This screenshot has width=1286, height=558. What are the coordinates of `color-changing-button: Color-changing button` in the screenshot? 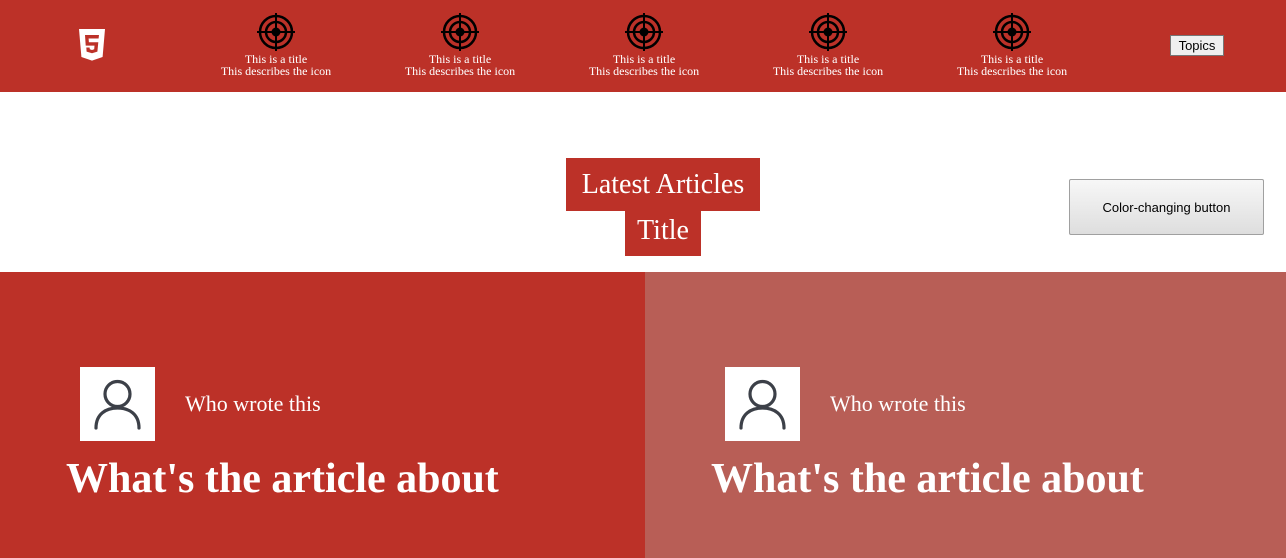 It's located at (1166, 207).